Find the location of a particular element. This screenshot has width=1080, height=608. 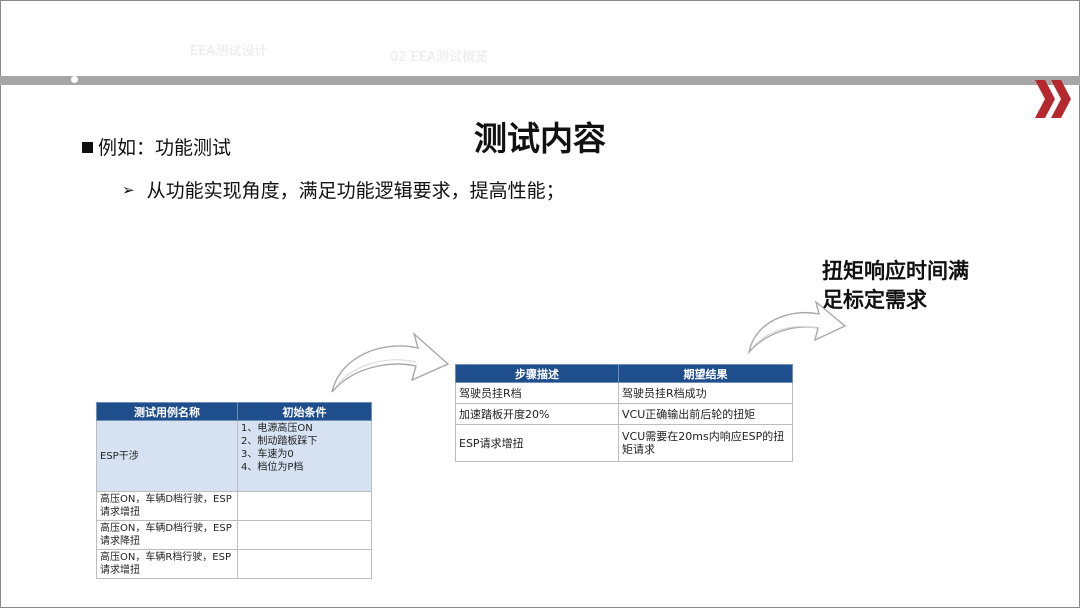

table-row: 高压ON，车辆R档行驶，ESP请求增扭 is located at coordinates (234, 564).